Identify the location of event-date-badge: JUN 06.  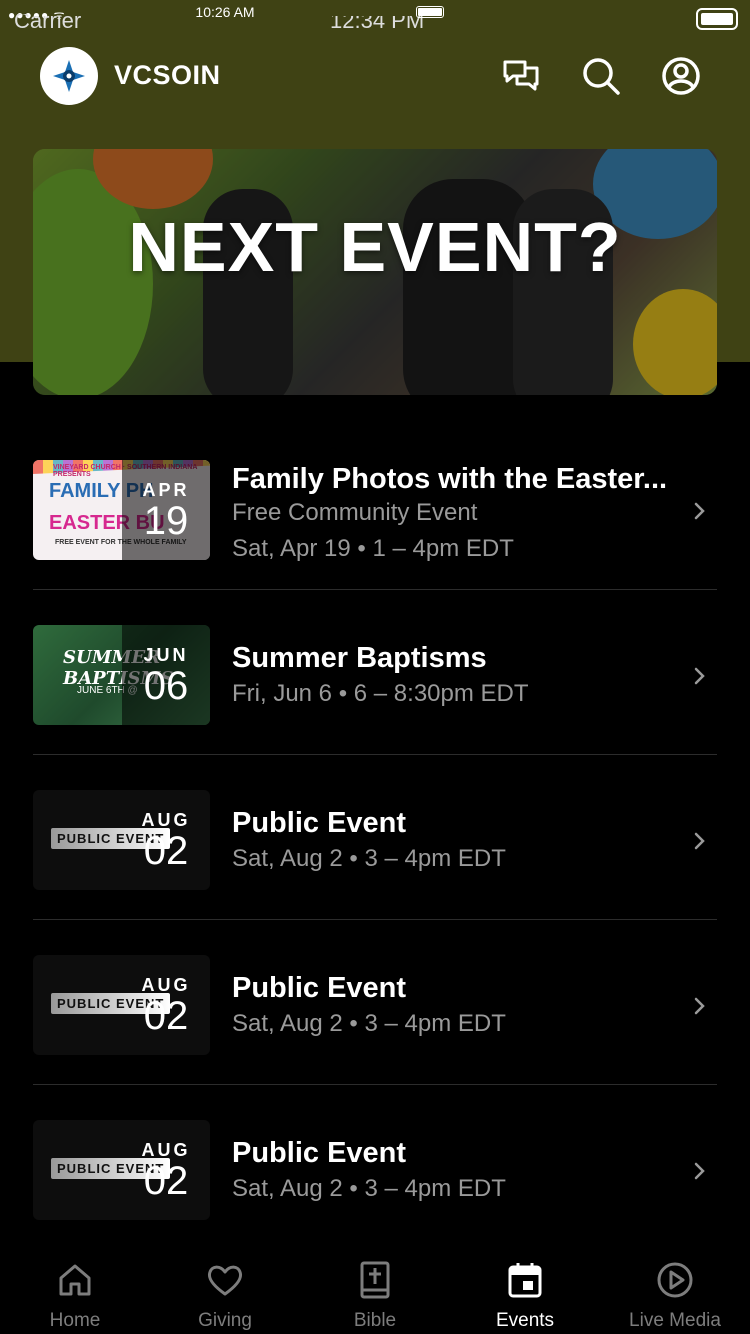
(166, 675).